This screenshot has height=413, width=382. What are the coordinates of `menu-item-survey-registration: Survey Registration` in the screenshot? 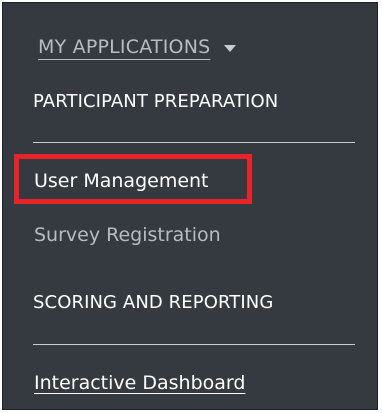 It's located at (127, 235).